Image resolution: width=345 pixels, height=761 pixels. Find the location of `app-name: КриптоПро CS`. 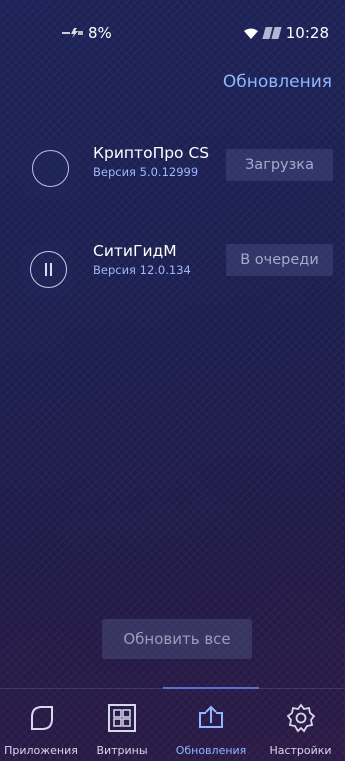

app-name: КриптоПро CS is located at coordinates (151, 153).